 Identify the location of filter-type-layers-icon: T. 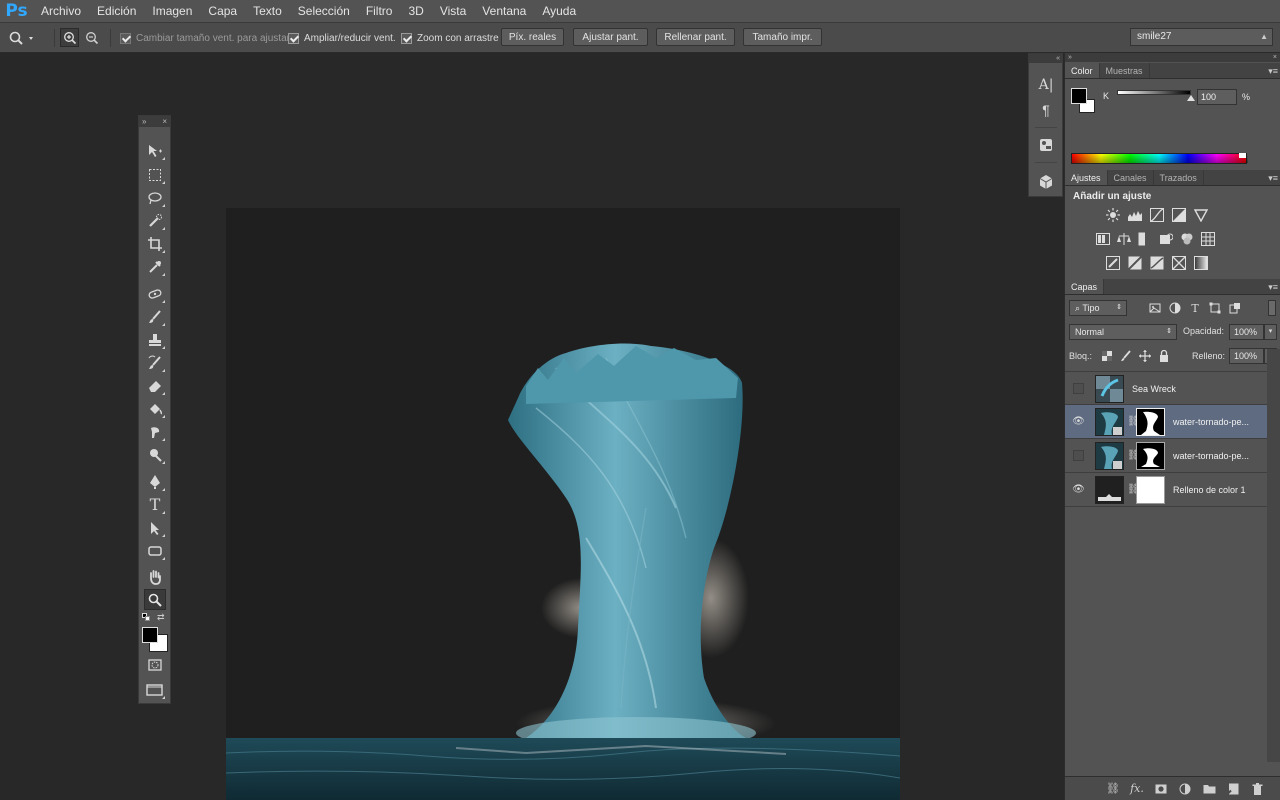
(1195, 308).